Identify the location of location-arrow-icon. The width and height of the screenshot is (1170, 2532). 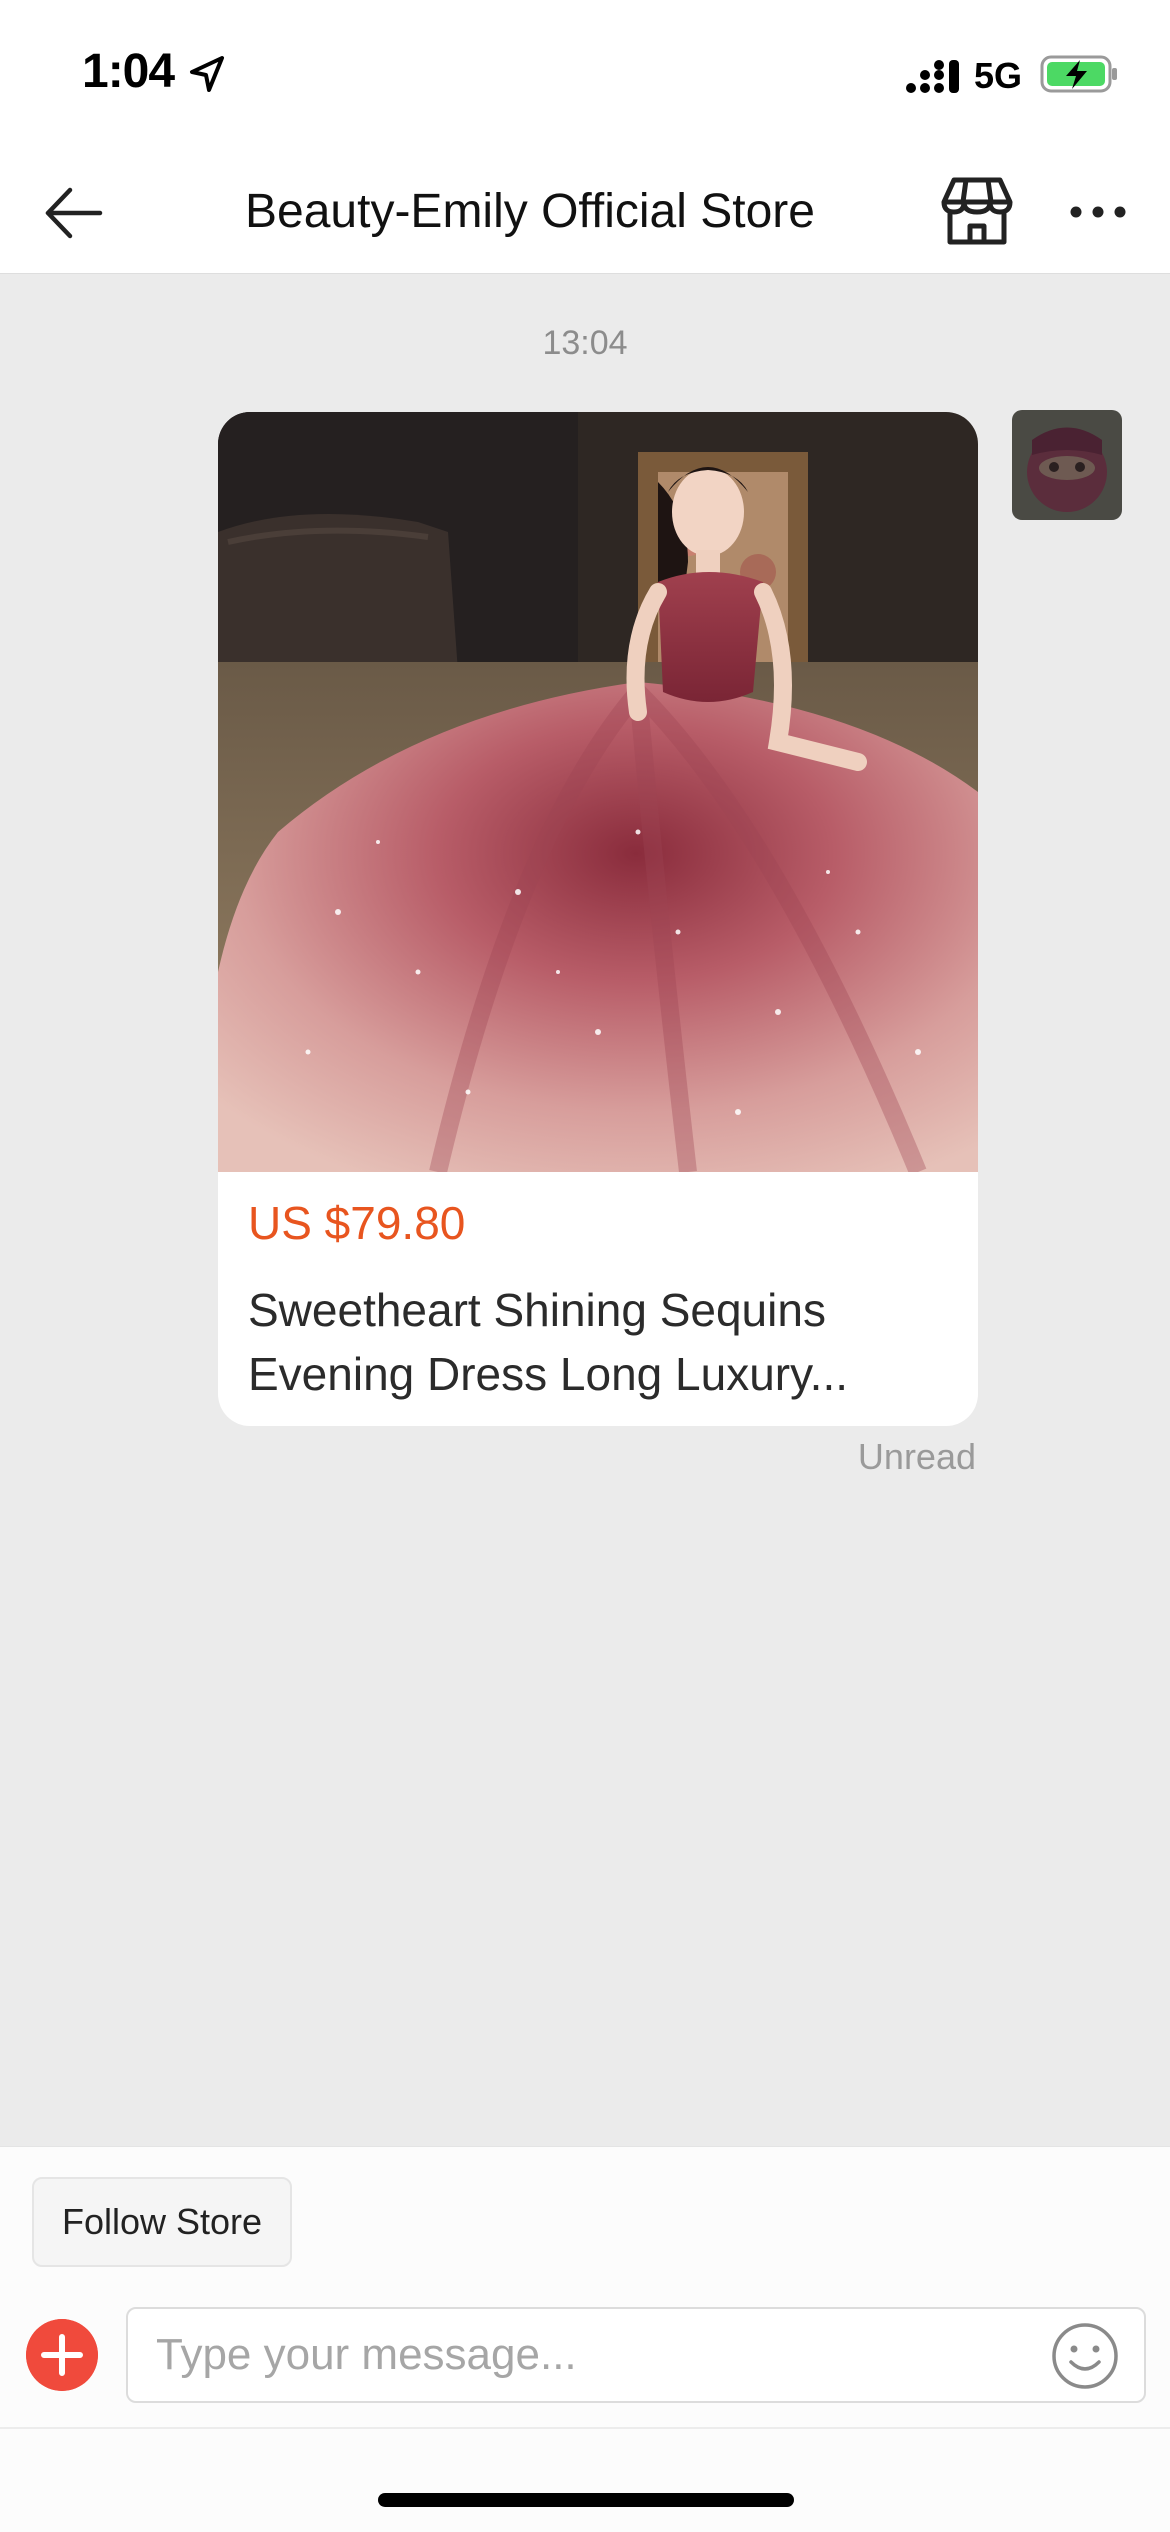
(207, 74).